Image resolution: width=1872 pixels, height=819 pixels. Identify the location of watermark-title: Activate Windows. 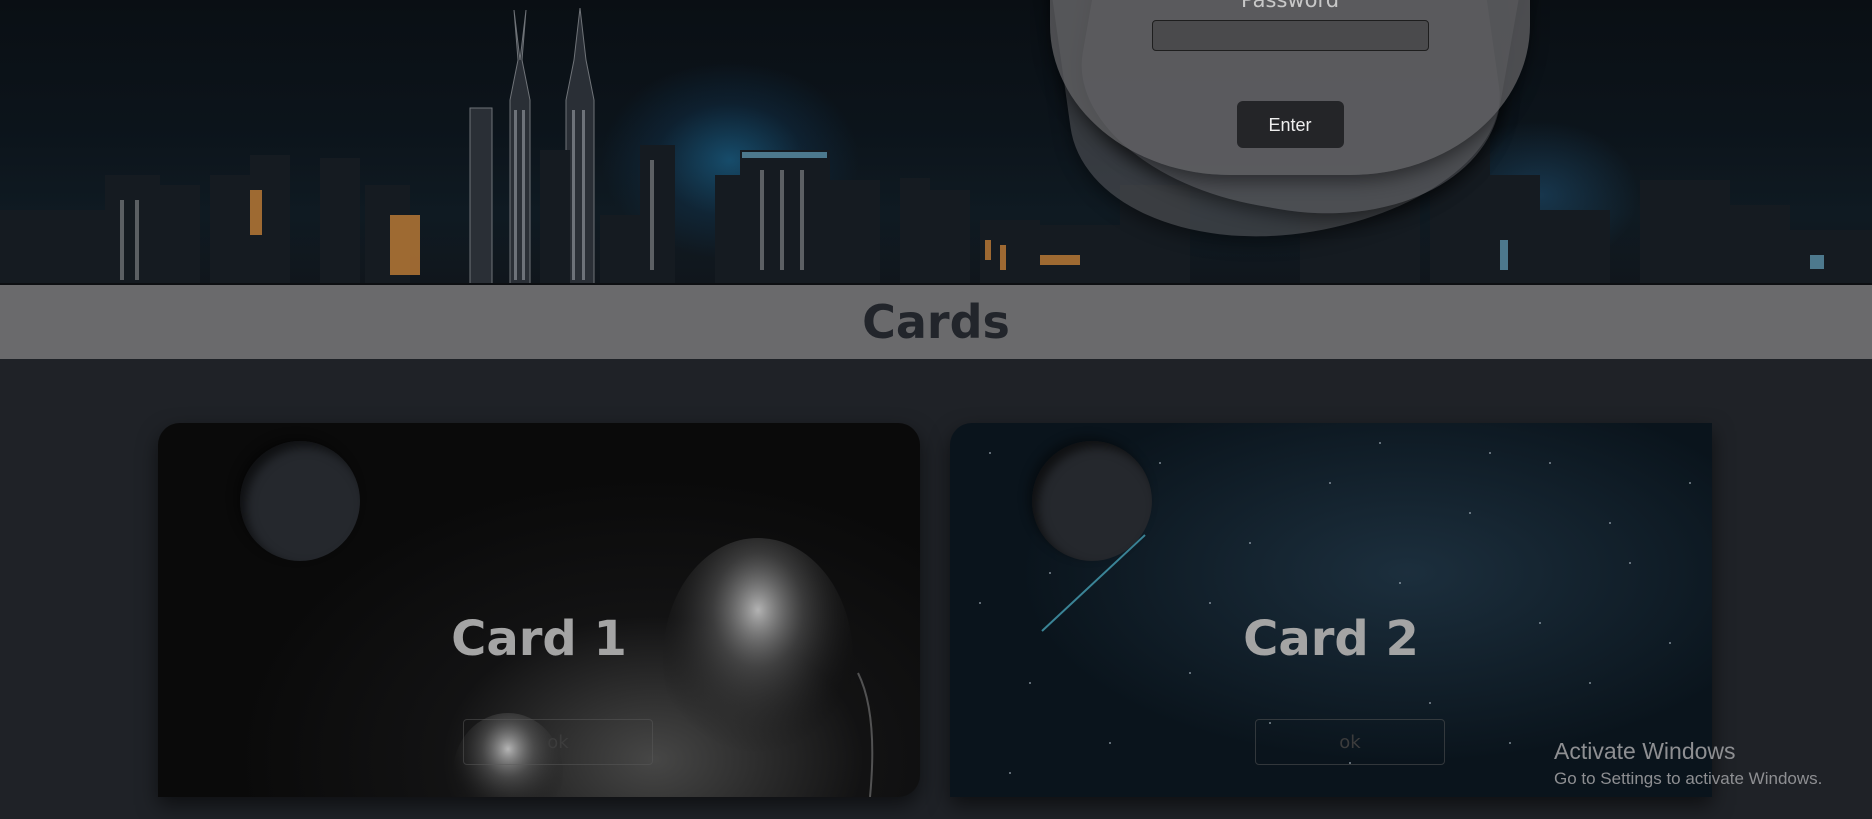
(1645, 751).